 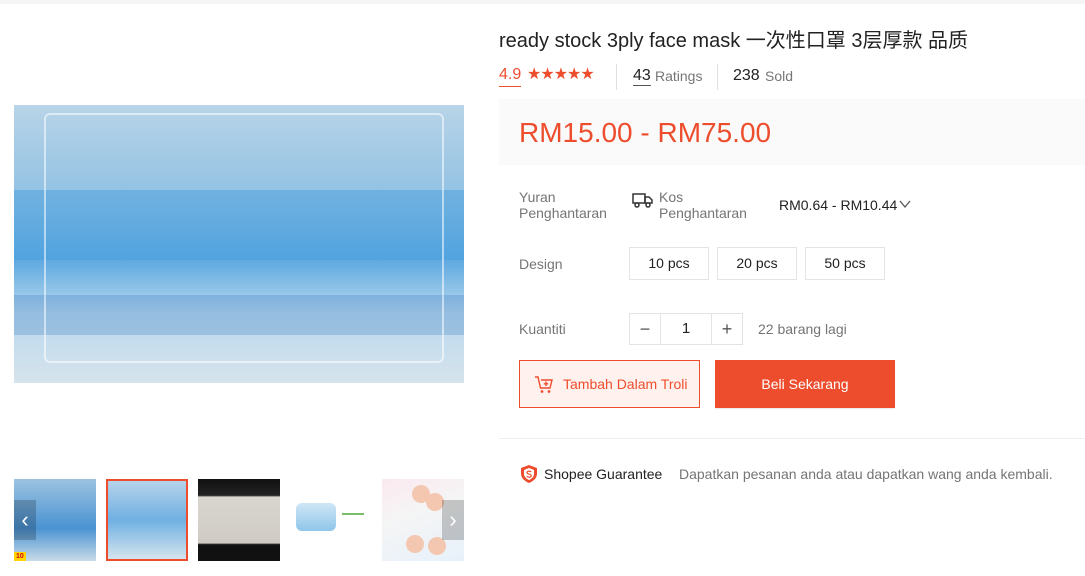 I want to click on thumbnail-strip: 10, so click(x=239, y=520).